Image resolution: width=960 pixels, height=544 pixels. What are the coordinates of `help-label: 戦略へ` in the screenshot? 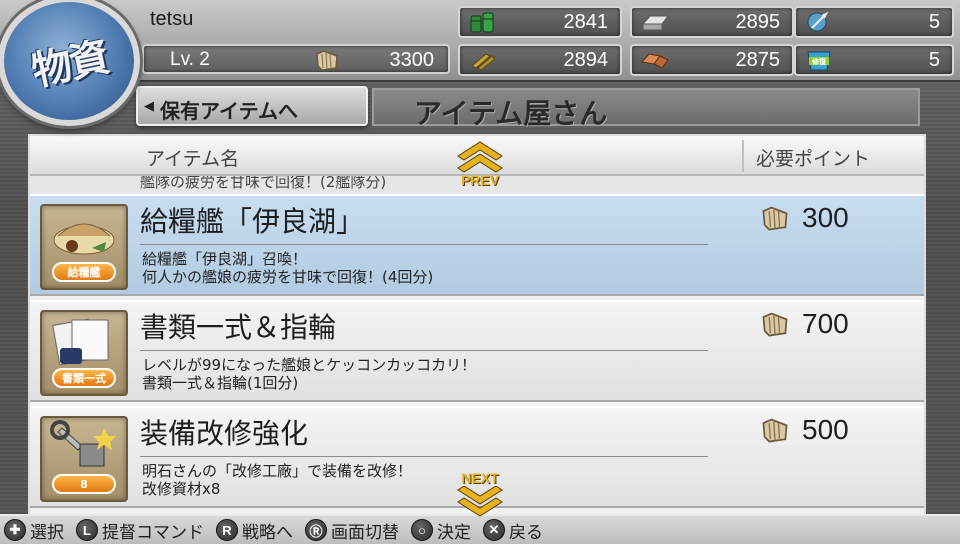 It's located at (267, 532).